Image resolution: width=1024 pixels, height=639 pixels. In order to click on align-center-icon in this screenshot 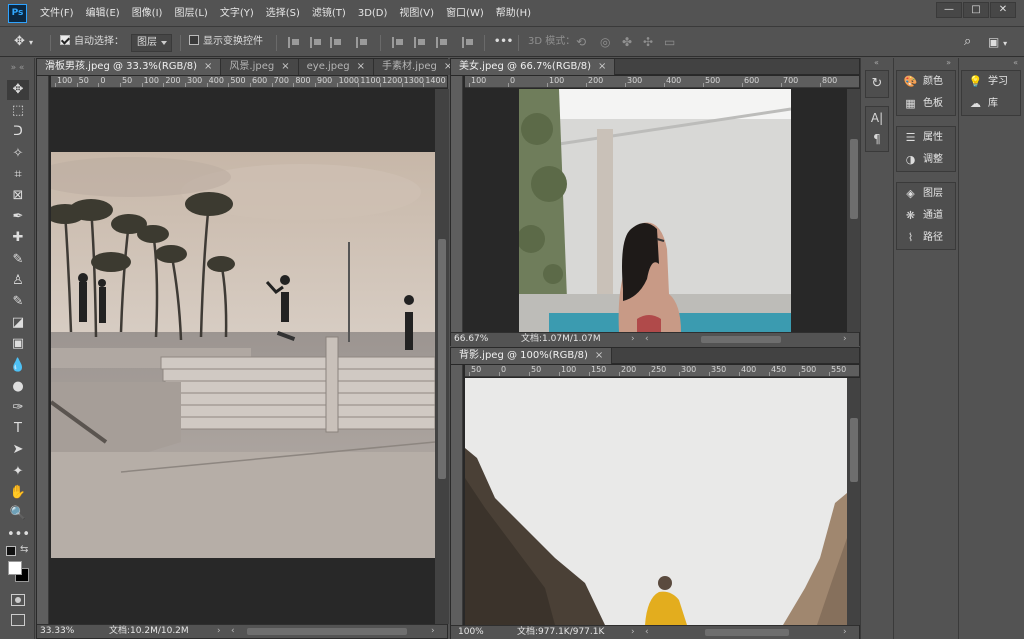, I will do `click(316, 42)`.